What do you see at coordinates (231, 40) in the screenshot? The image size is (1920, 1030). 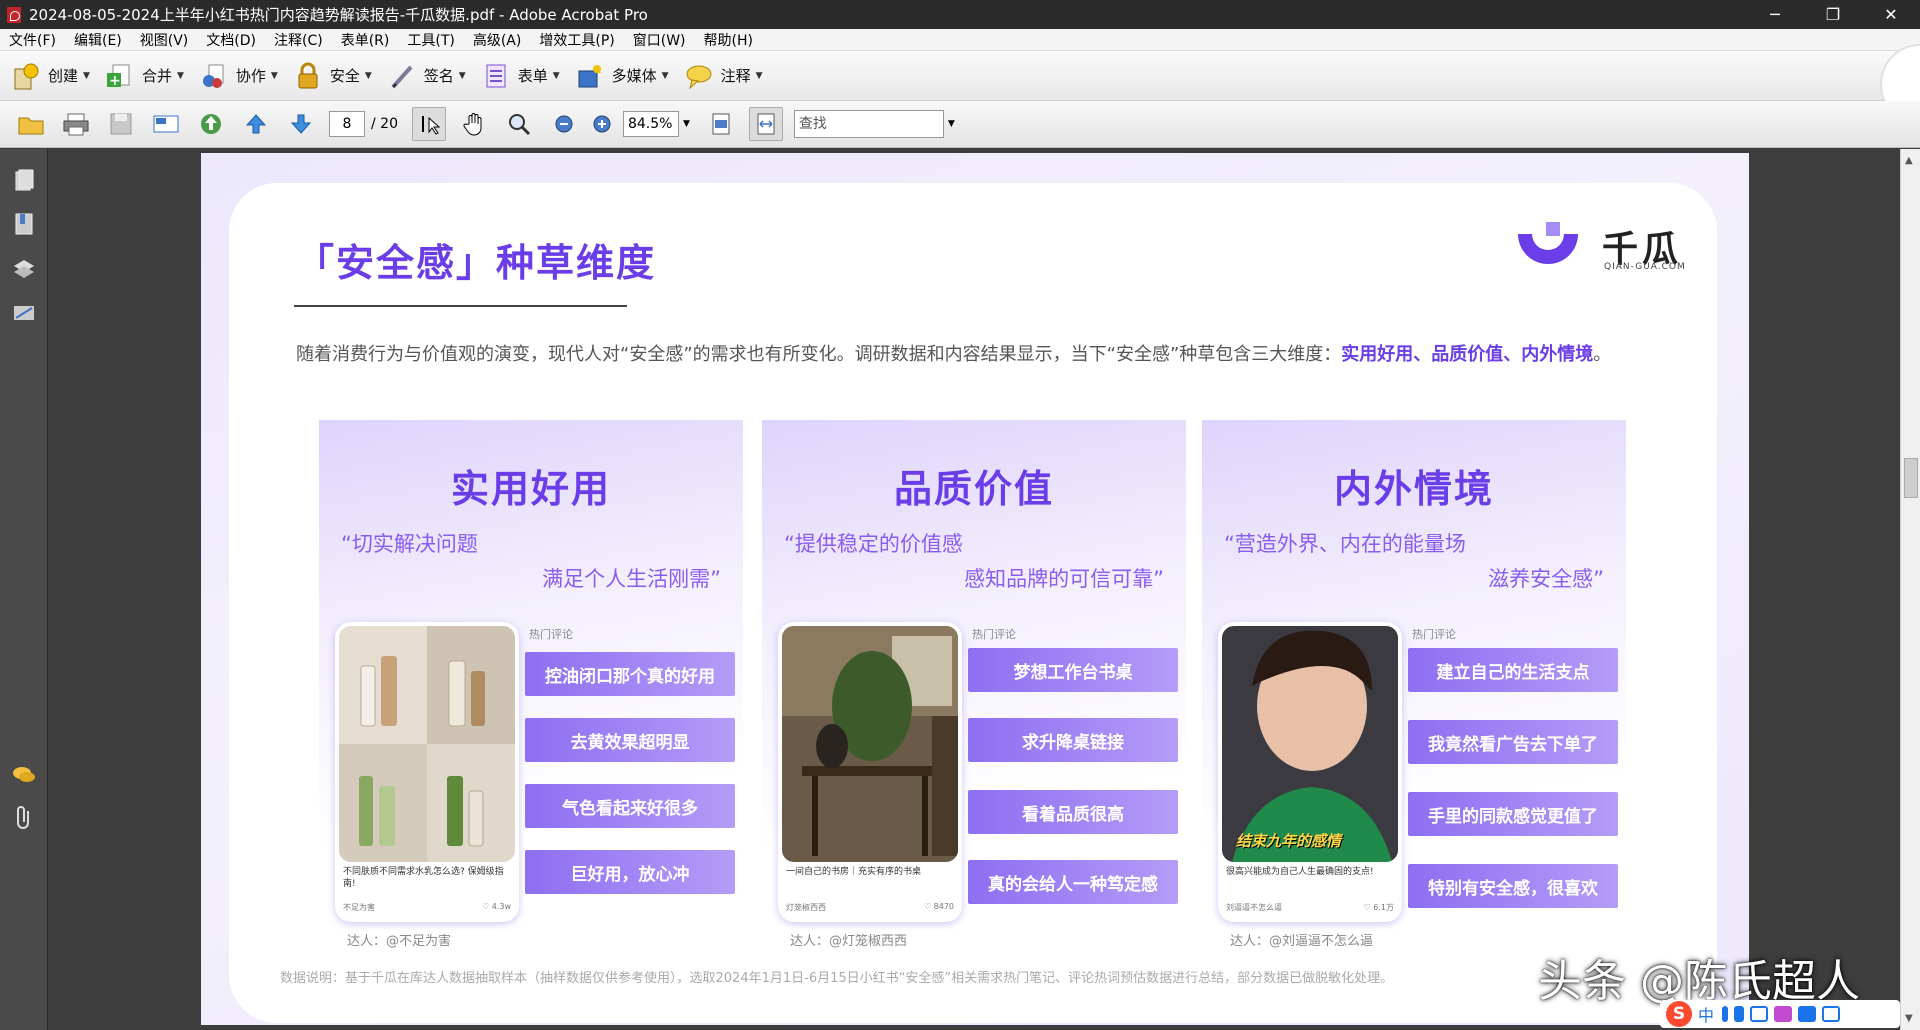 I see `menu-document: 文档(D)` at bounding box center [231, 40].